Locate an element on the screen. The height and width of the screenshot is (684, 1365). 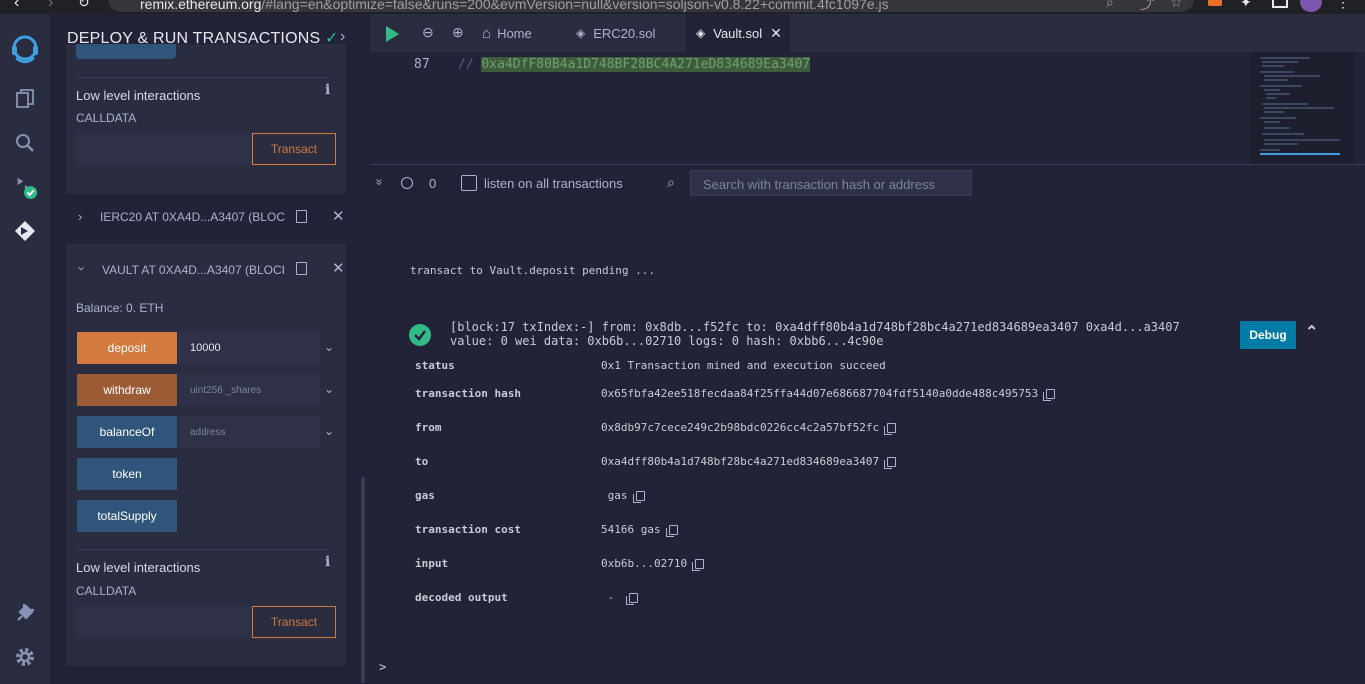
clear-console-icon is located at coordinates (407, 183).